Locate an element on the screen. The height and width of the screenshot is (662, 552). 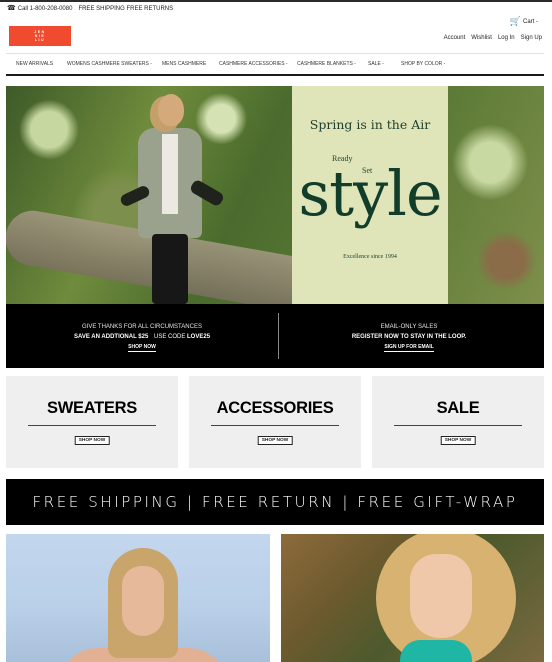
promo-code-label: USE CODE is located at coordinates (170, 337).